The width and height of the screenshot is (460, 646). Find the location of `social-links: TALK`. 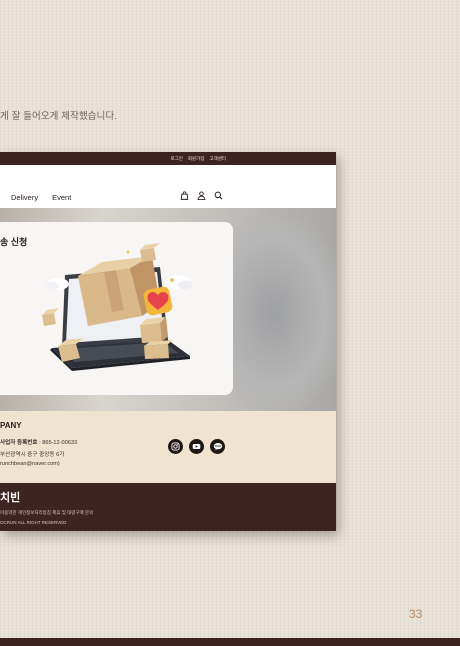

social-links: TALK is located at coordinates (196, 446).